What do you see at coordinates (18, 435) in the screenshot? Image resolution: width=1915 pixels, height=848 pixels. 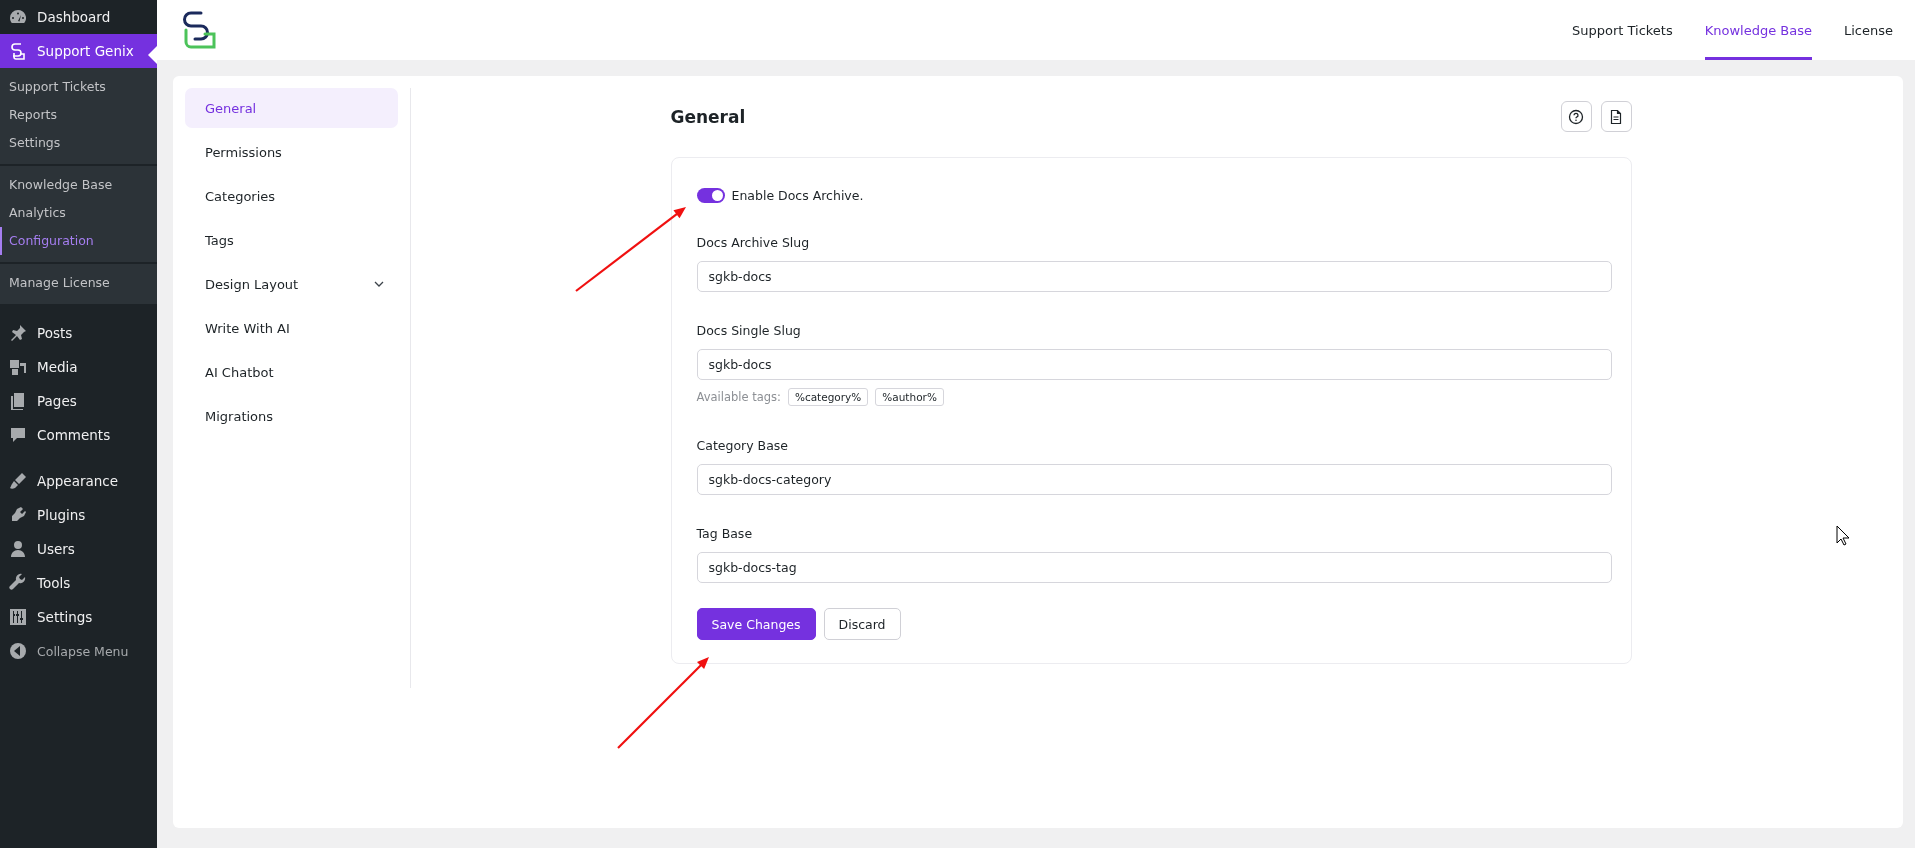 I see `speech-bubble-icon` at bounding box center [18, 435].